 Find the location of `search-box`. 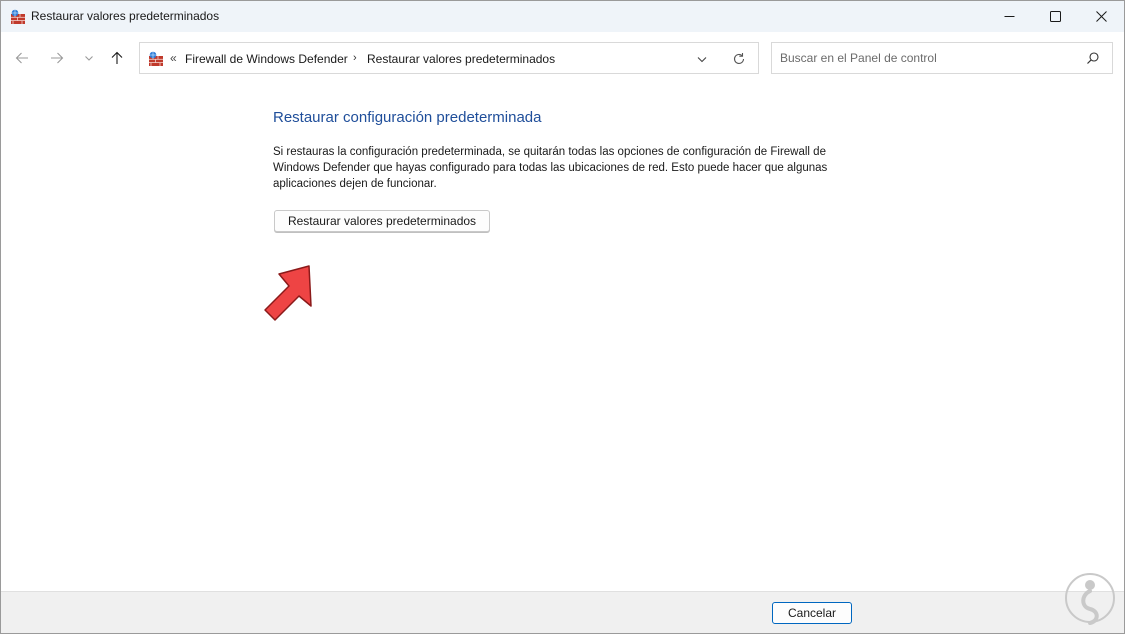

search-box is located at coordinates (942, 58).